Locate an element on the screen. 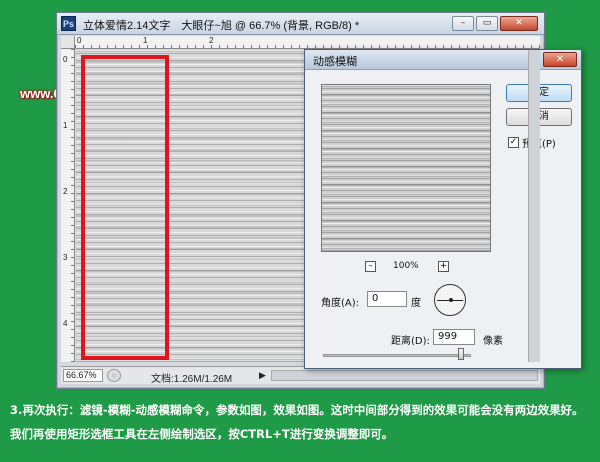 The image size is (600, 462). dialog-close-button: ✕ is located at coordinates (560, 59).